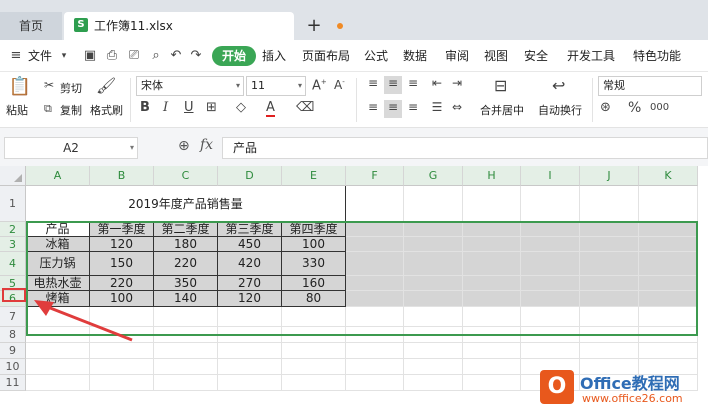 This screenshot has height=416, width=708. Describe the element at coordinates (186, 244) in the screenshot. I see `data-cell: 180` at that location.